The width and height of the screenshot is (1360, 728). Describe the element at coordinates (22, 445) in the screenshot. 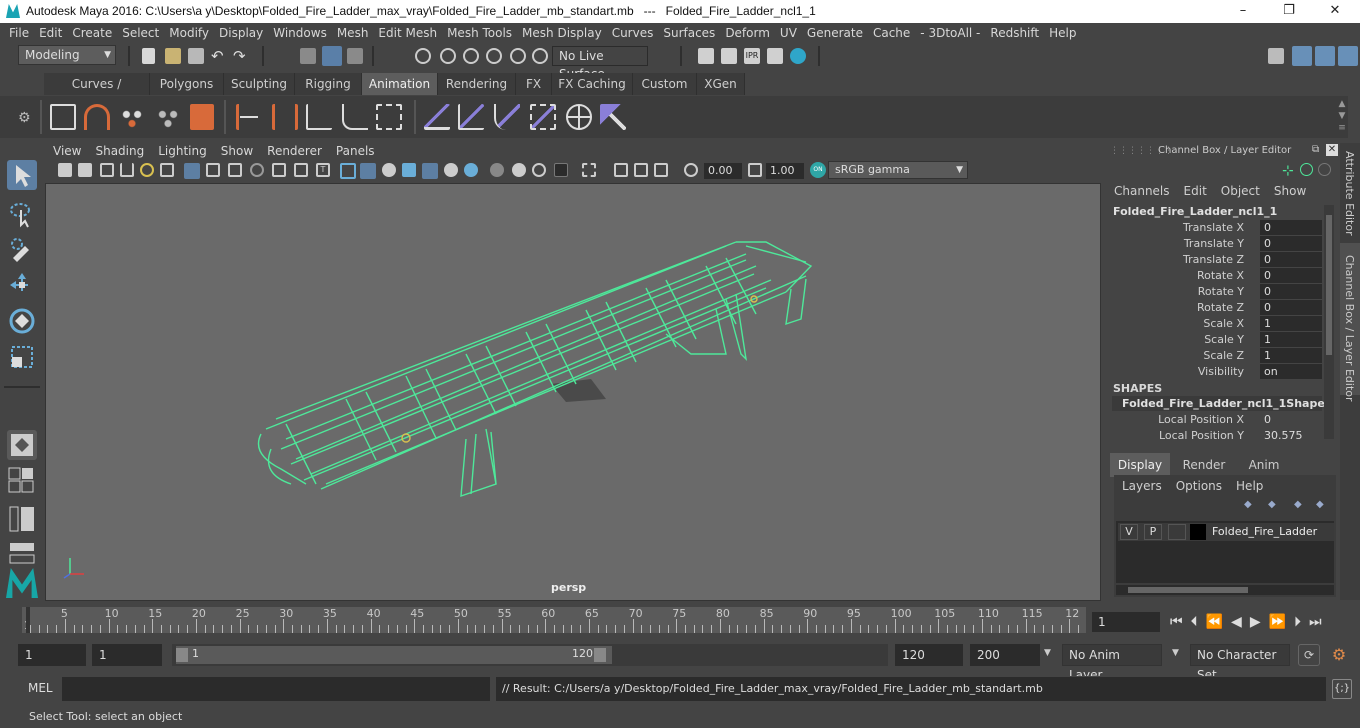

I see `single-perspective-layout-icon` at that location.